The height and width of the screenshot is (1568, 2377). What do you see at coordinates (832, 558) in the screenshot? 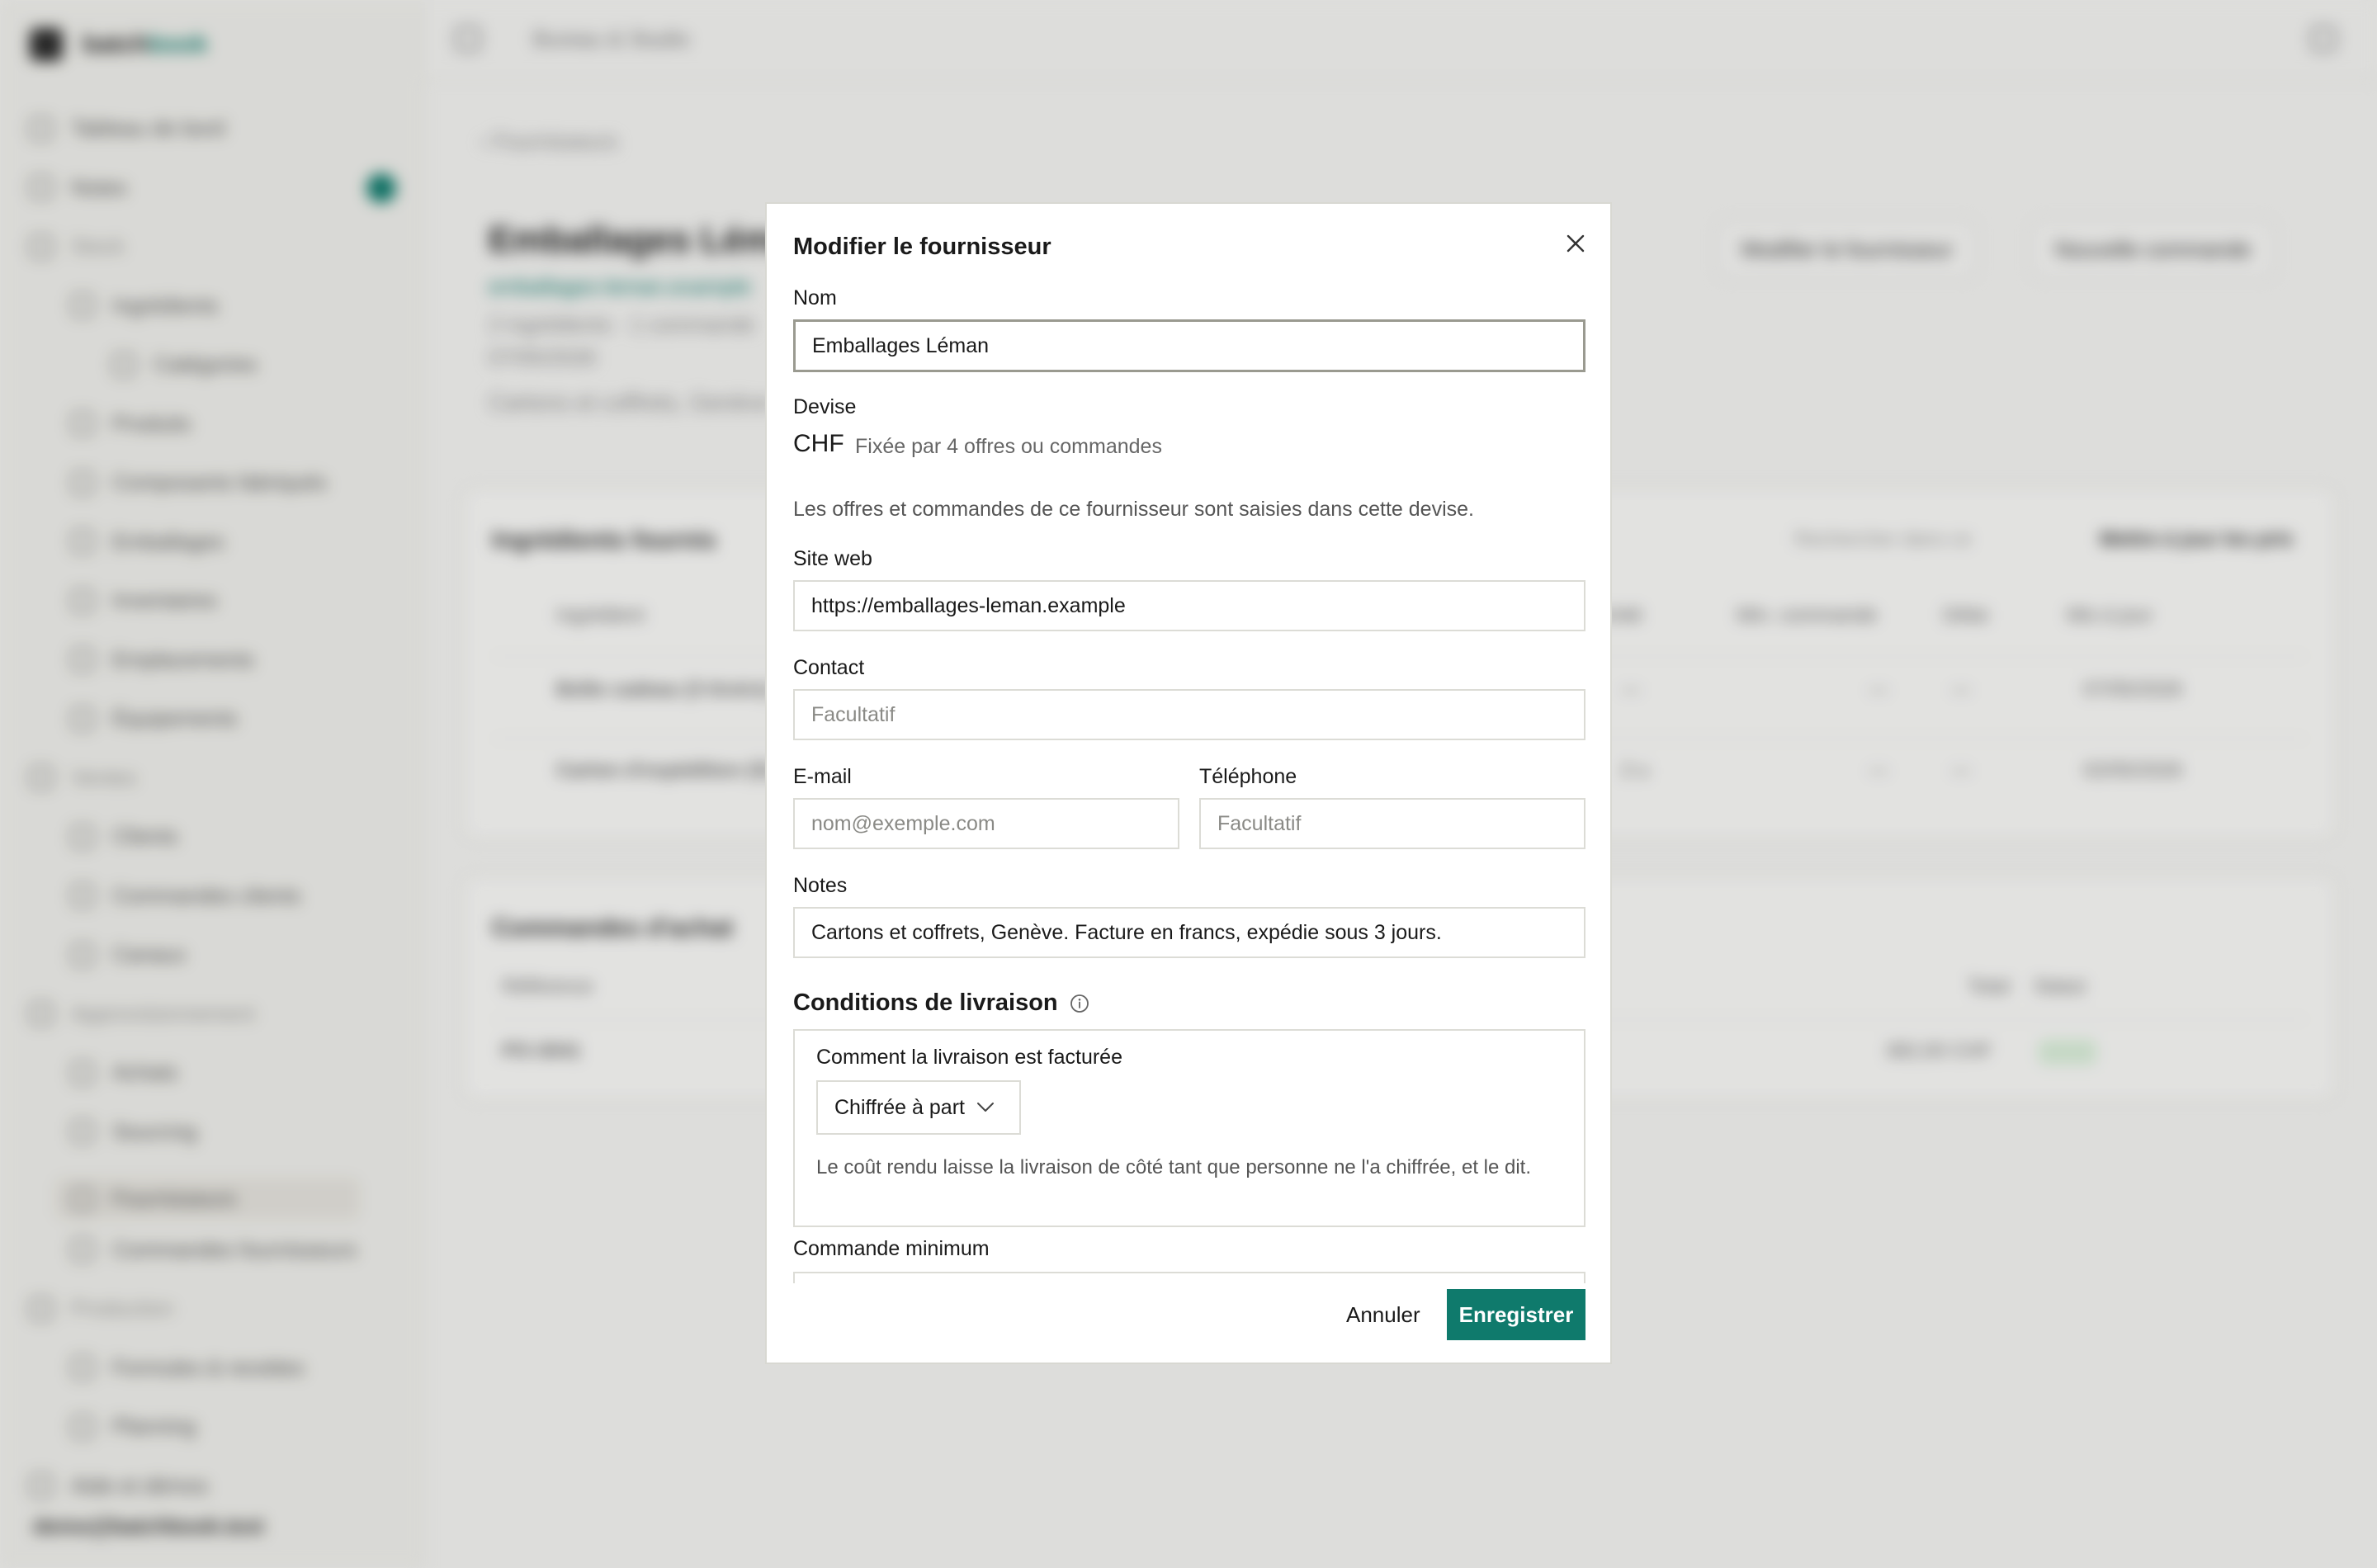
I see `website-label: Site web` at bounding box center [832, 558].